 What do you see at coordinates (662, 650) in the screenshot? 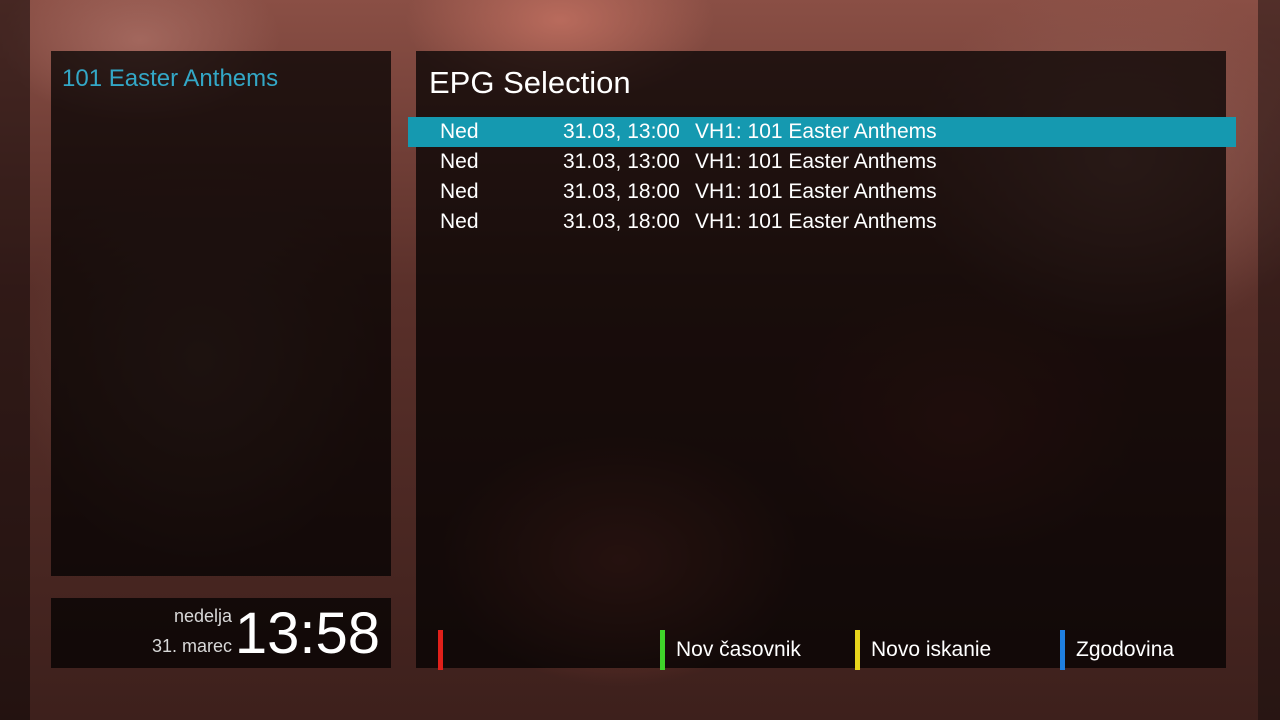
I see `green-key-icon` at bounding box center [662, 650].